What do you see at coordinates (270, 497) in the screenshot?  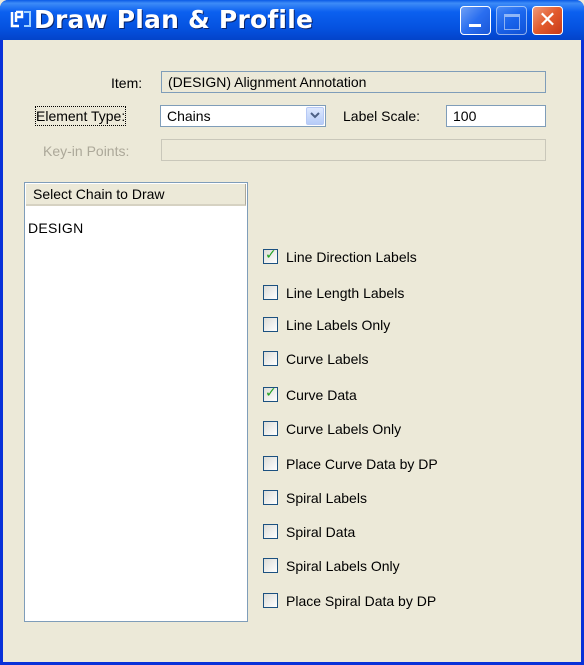 I see `spiral-labels-checkbox: ✓` at bounding box center [270, 497].